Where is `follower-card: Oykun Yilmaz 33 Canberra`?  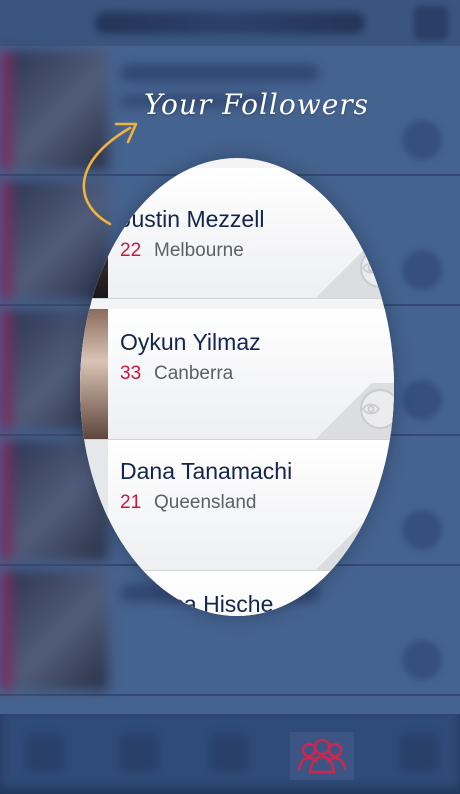 follower-card: Oykun Yilmaz 33 Canberra is located at coordinates (237, 374).